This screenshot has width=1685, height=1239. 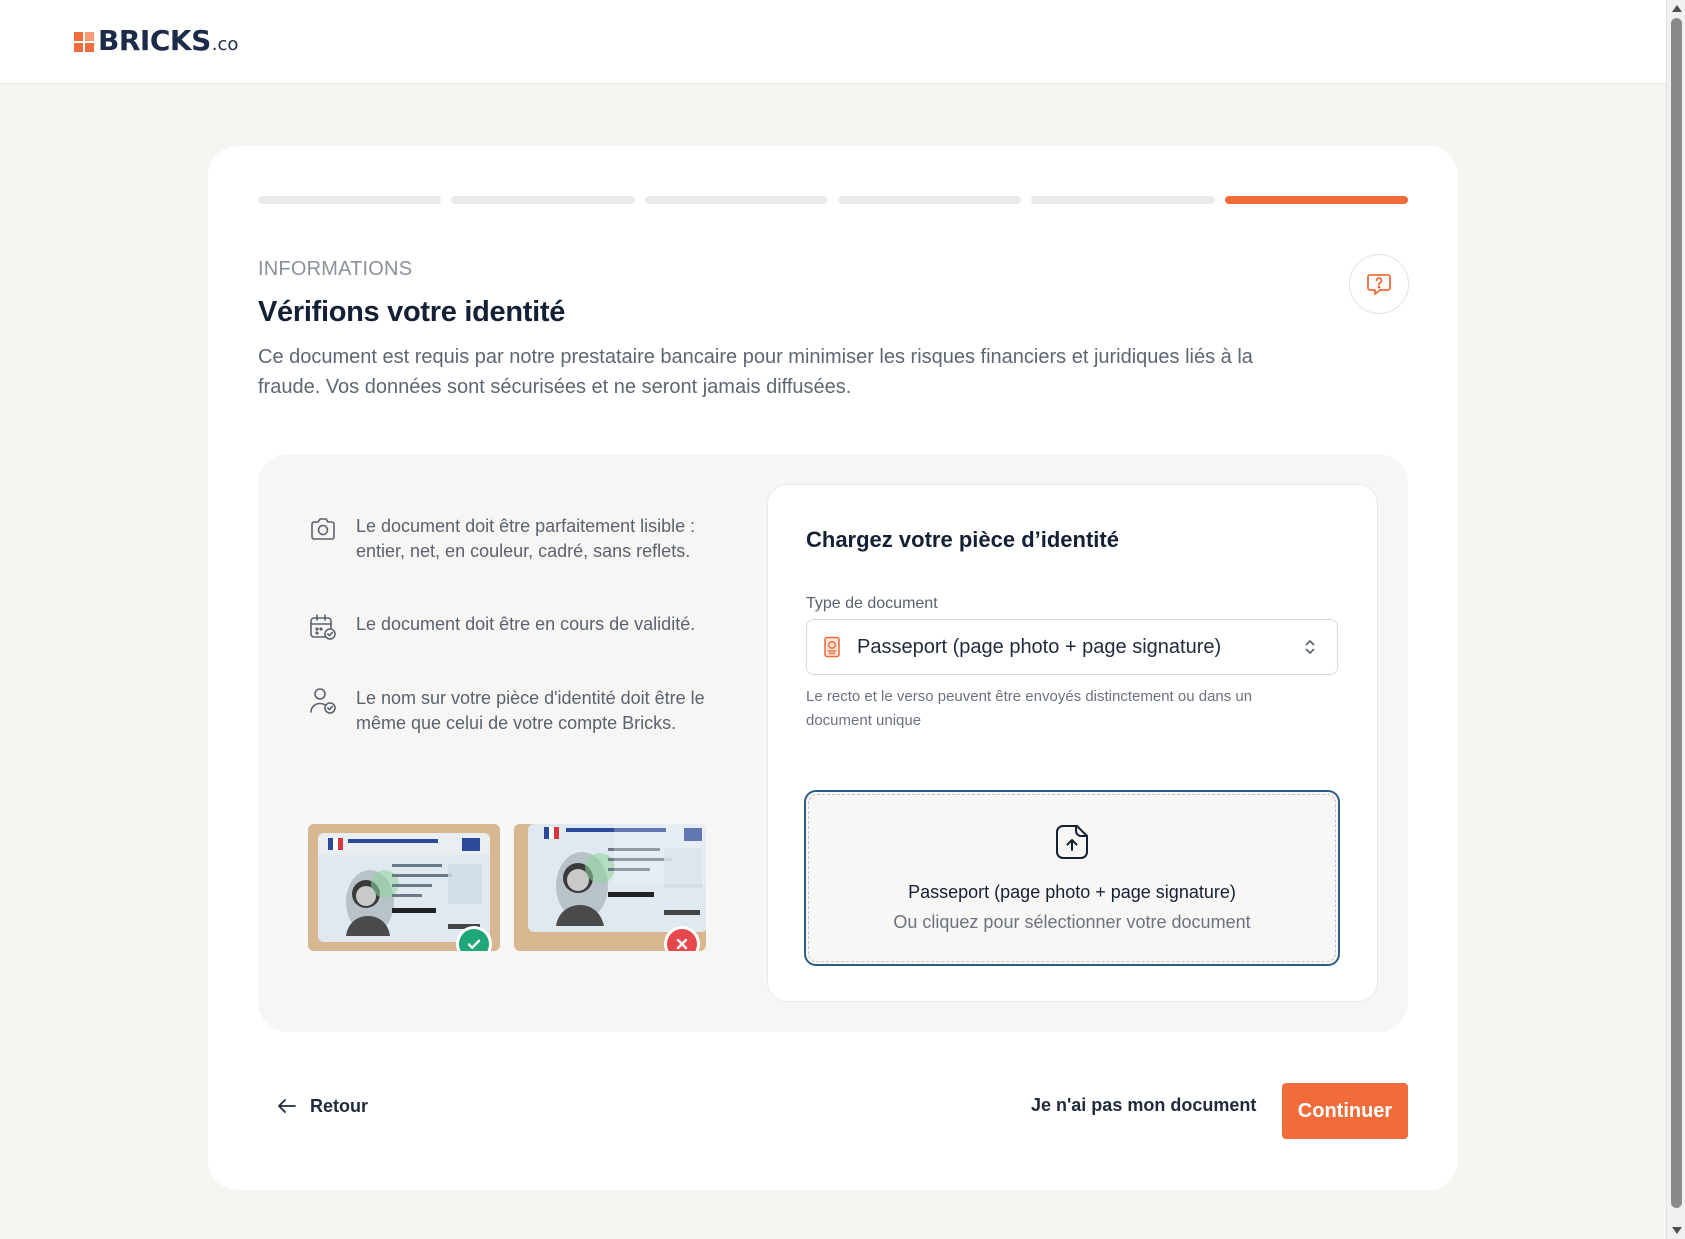 I want to click on document-type-label: Type de document, so click(x=872, y=603).